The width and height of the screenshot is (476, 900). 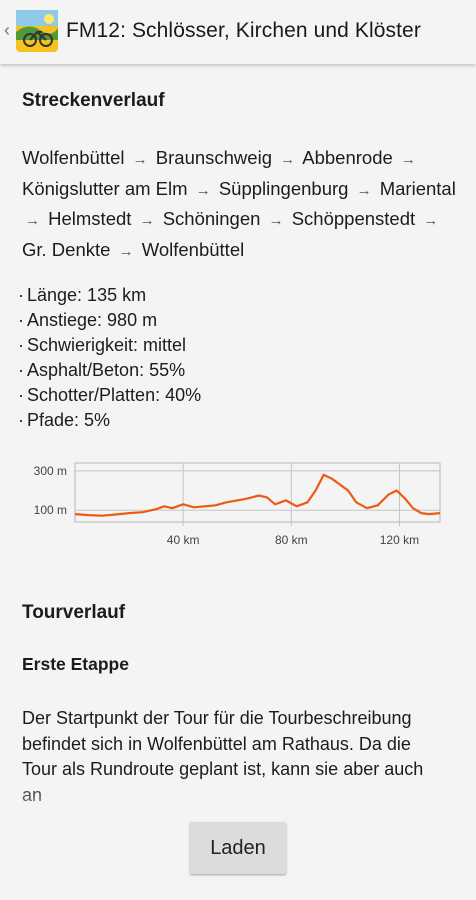 What do you see at coordinates (257, 495) in the screenshot?
I see `elevation-line` at bounding box center [257, 495].